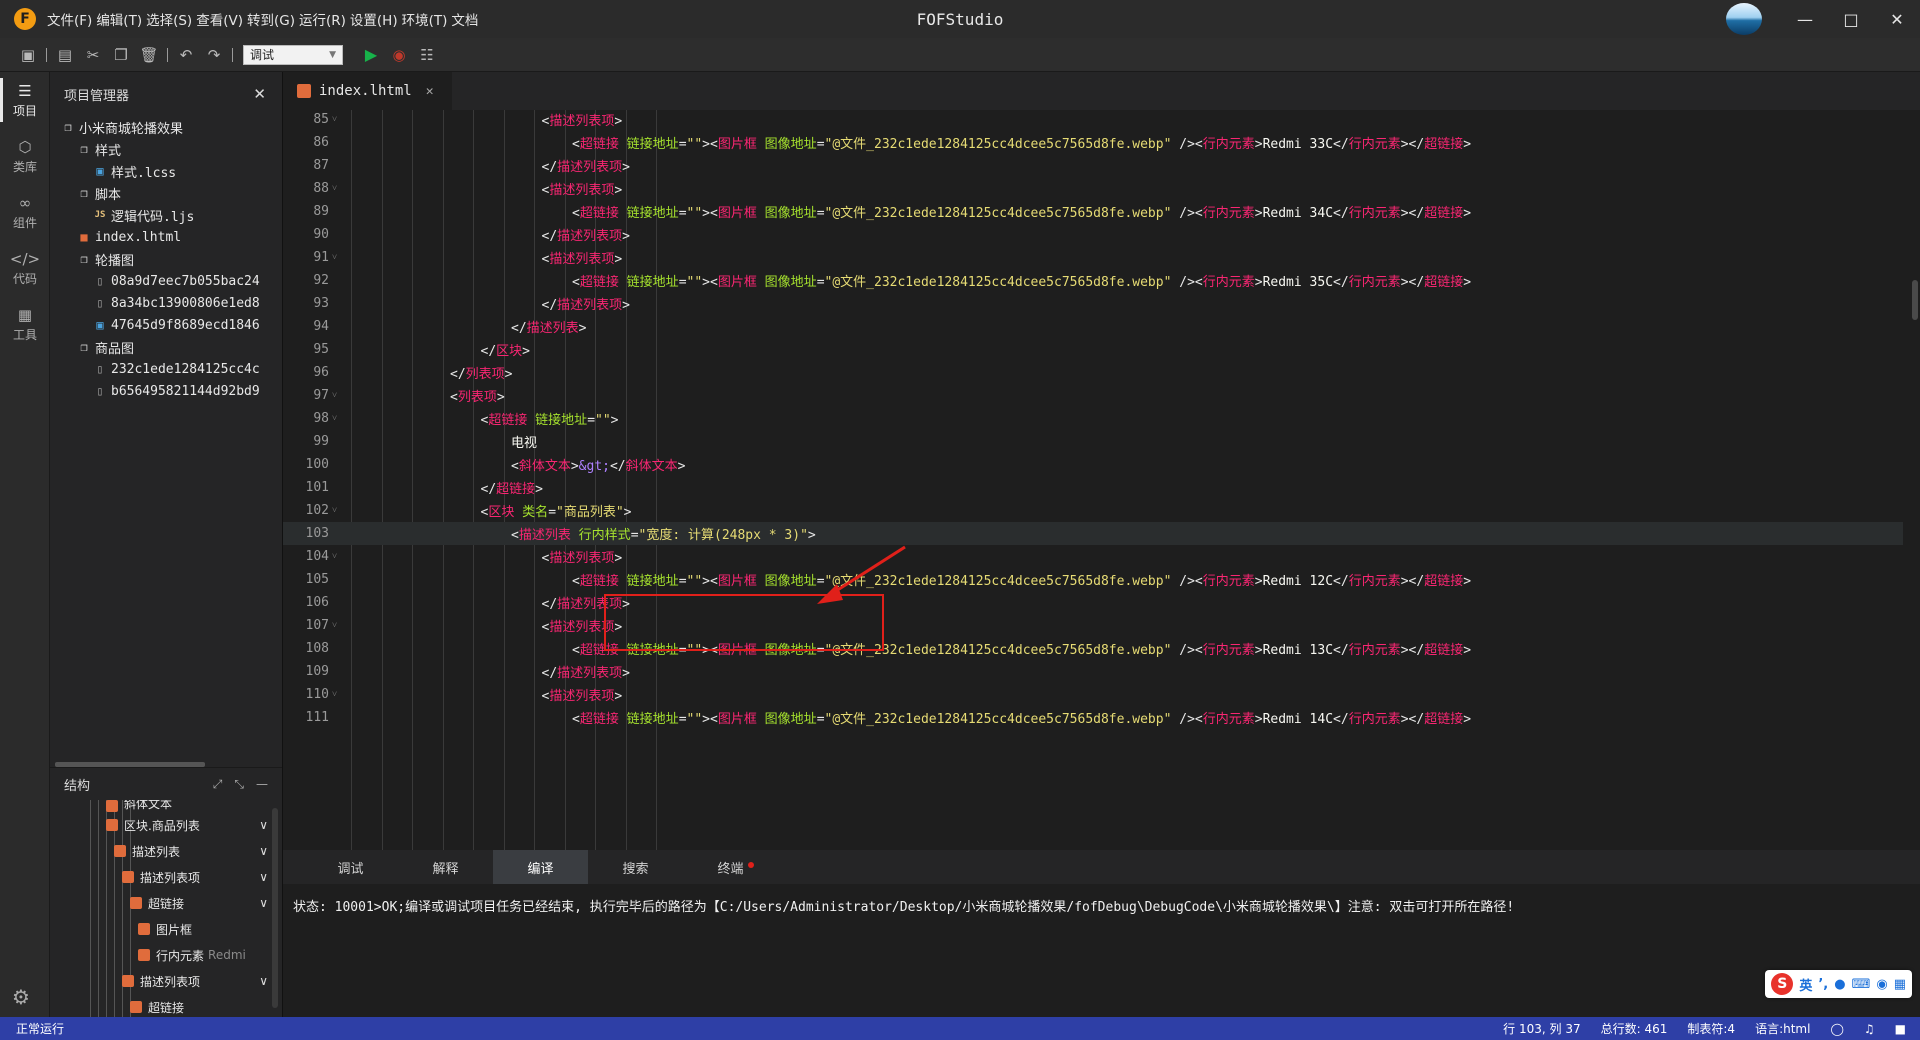 Image resolution: width=1920 pixels, height=1040 pixels. What do you see at coordinates (1861, 984) in the screenshot?
I see `keyboard-icon: ⌨` at bounding box center [1861, 984].